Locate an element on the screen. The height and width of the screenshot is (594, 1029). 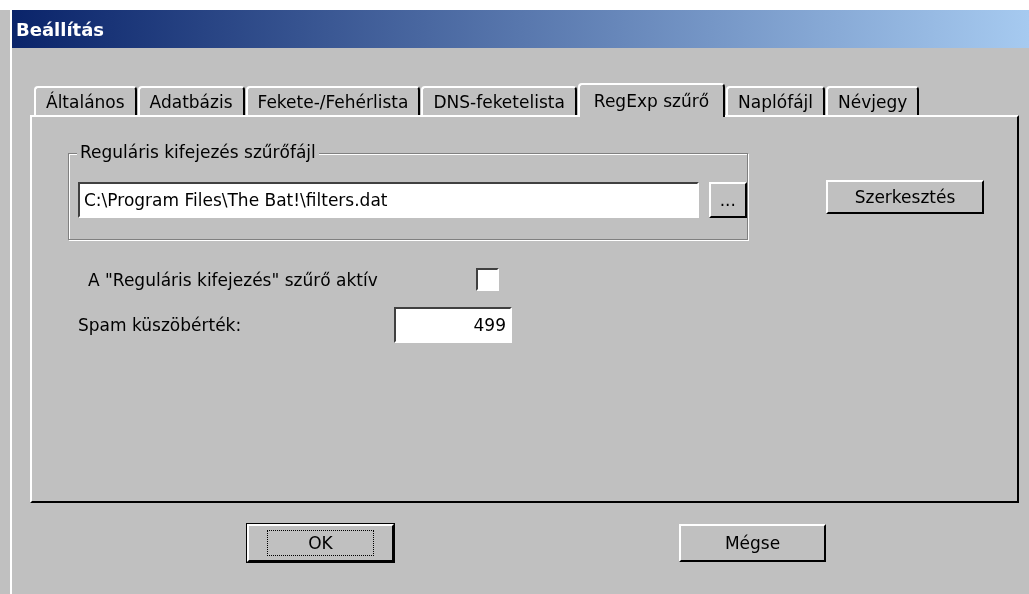
threshold-label: Spam küszöbérték: is located at coordinates (160, 325).